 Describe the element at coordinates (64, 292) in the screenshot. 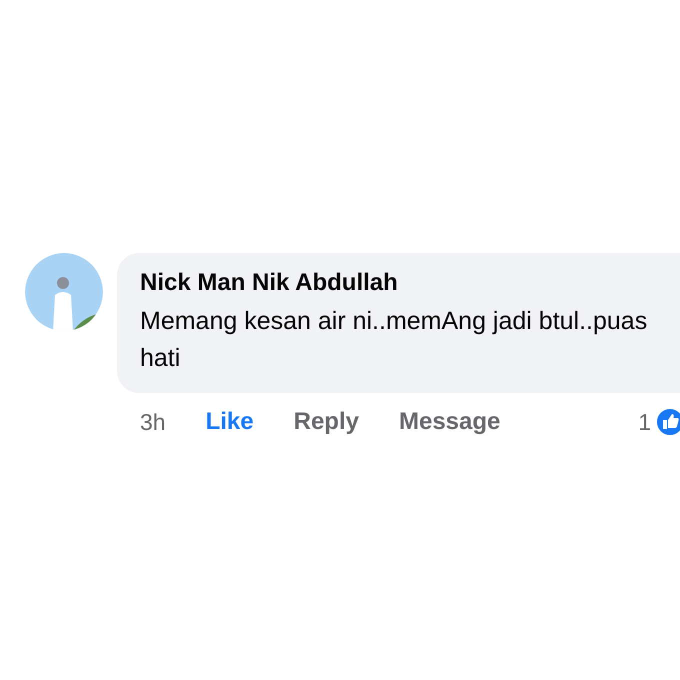

I see `avatar-photo-placeholder` at that location.